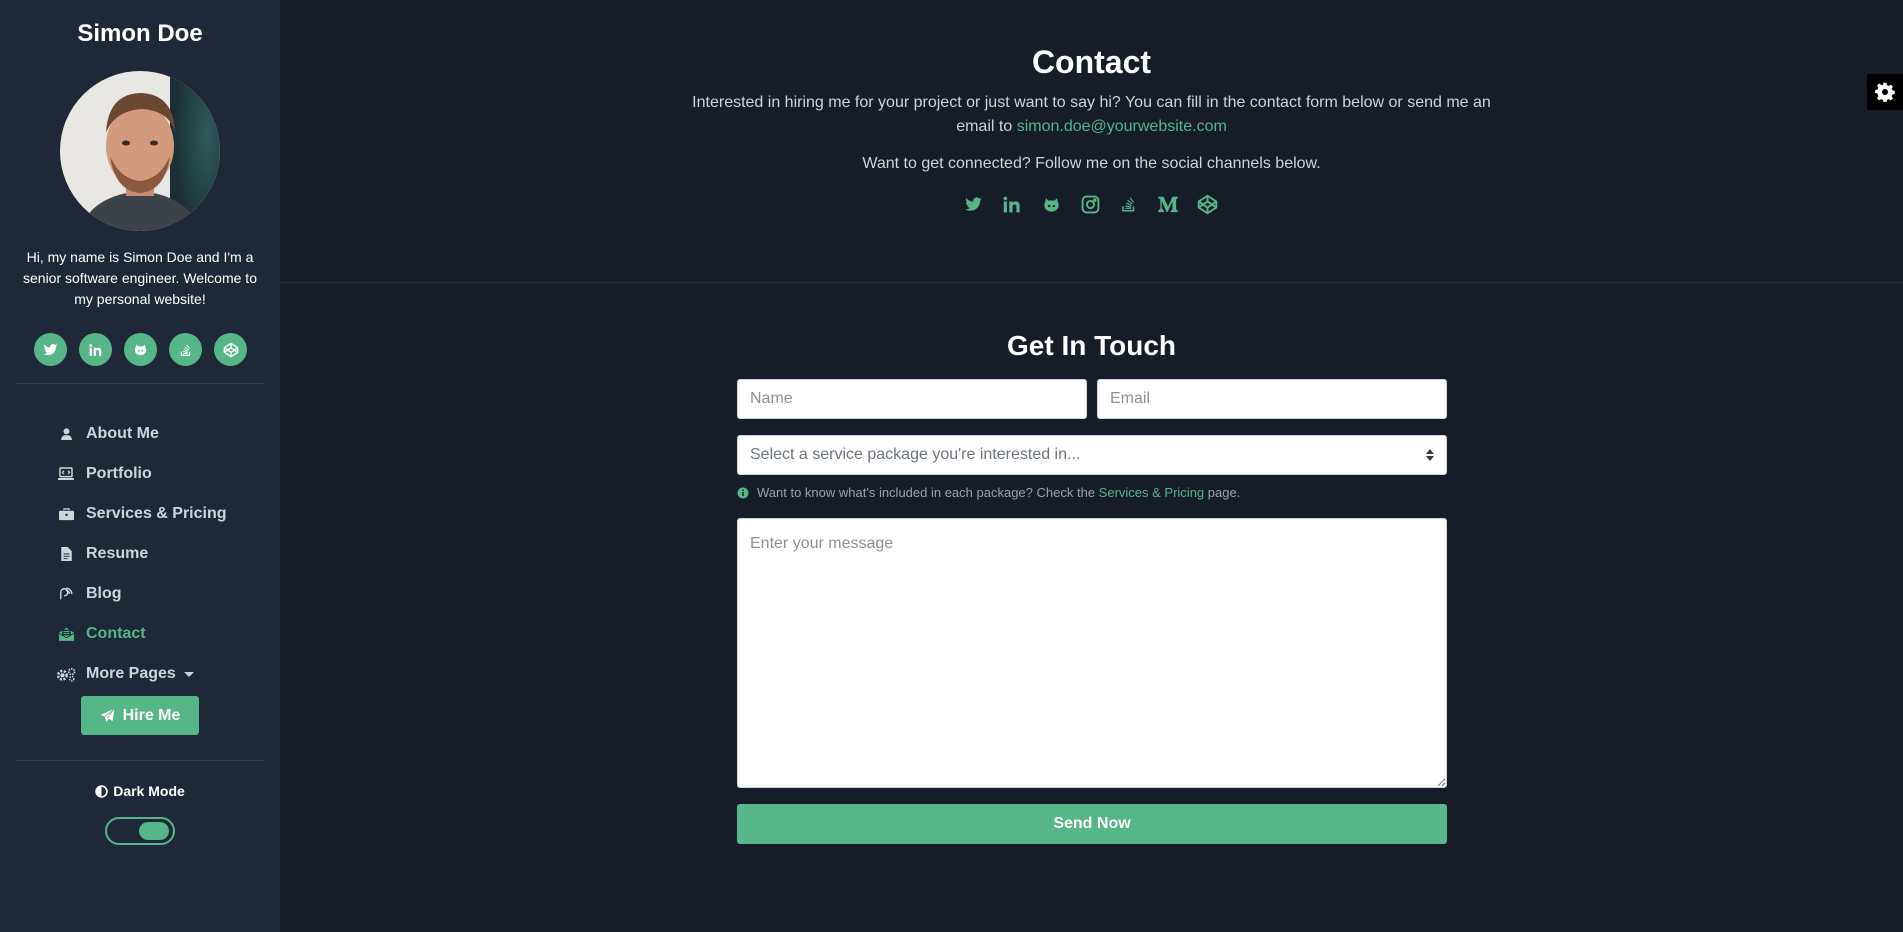 This screenshot has width=1903, height=932. What do you see at coordinates (66, 474) in the screenshot?
I see `laptop-code-icon` at bounding box center [66, 474].